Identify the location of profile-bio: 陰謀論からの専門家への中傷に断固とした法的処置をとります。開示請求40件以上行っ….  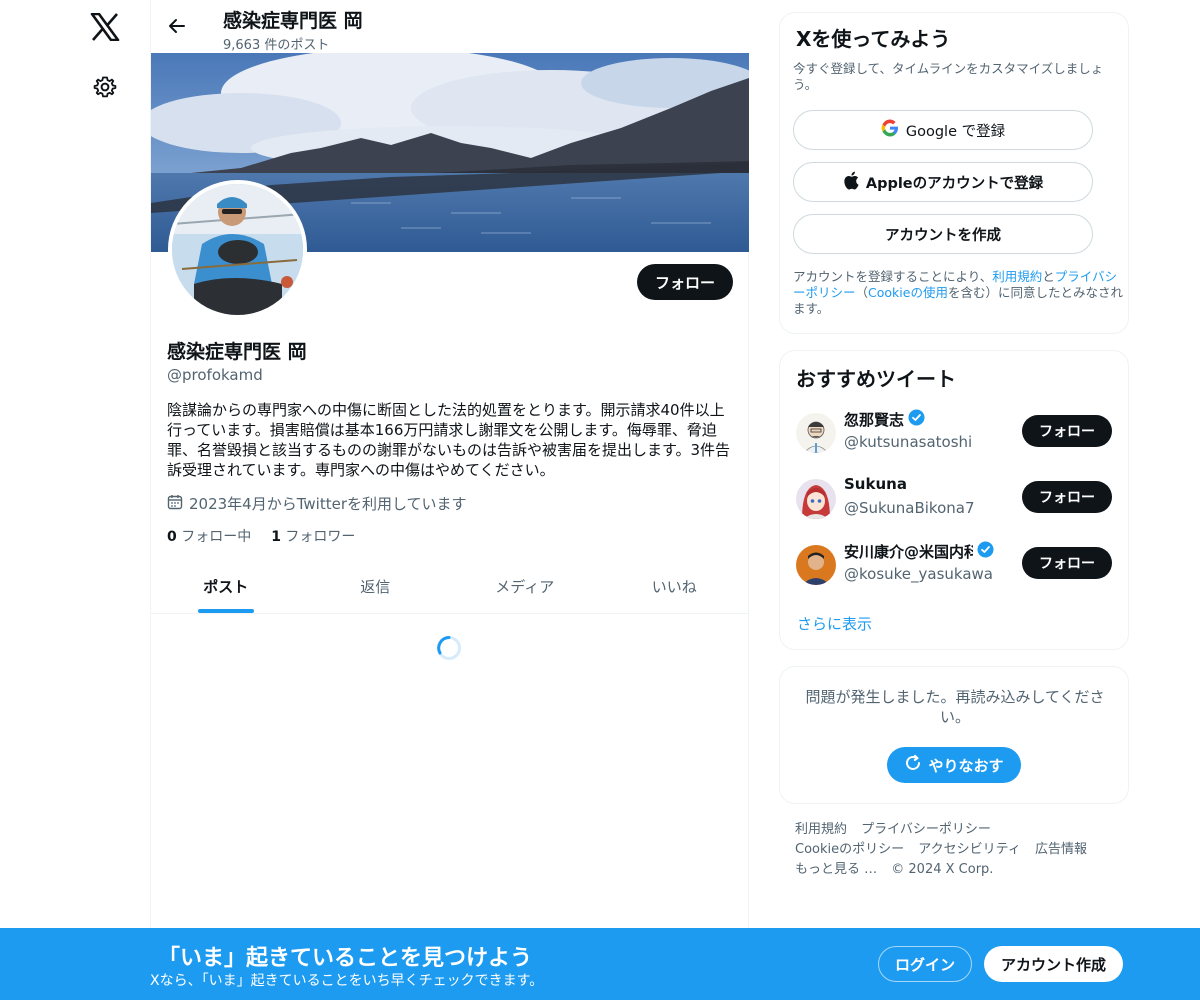
(449, 440).